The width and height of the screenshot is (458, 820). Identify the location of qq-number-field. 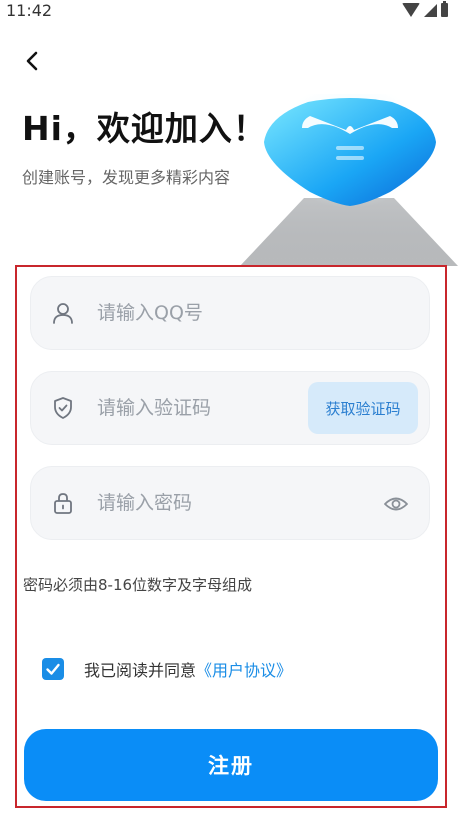
(230, 313).